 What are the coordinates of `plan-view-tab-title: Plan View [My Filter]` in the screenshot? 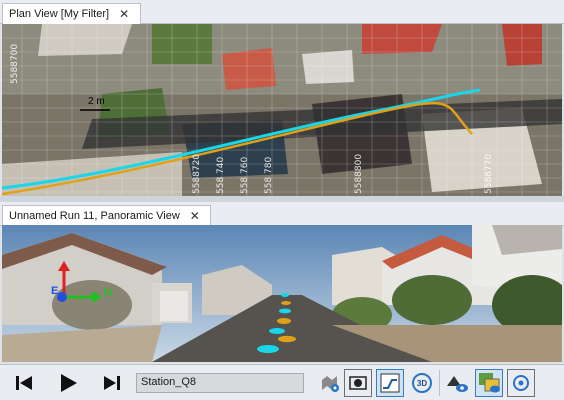 It's located at (59, 14).